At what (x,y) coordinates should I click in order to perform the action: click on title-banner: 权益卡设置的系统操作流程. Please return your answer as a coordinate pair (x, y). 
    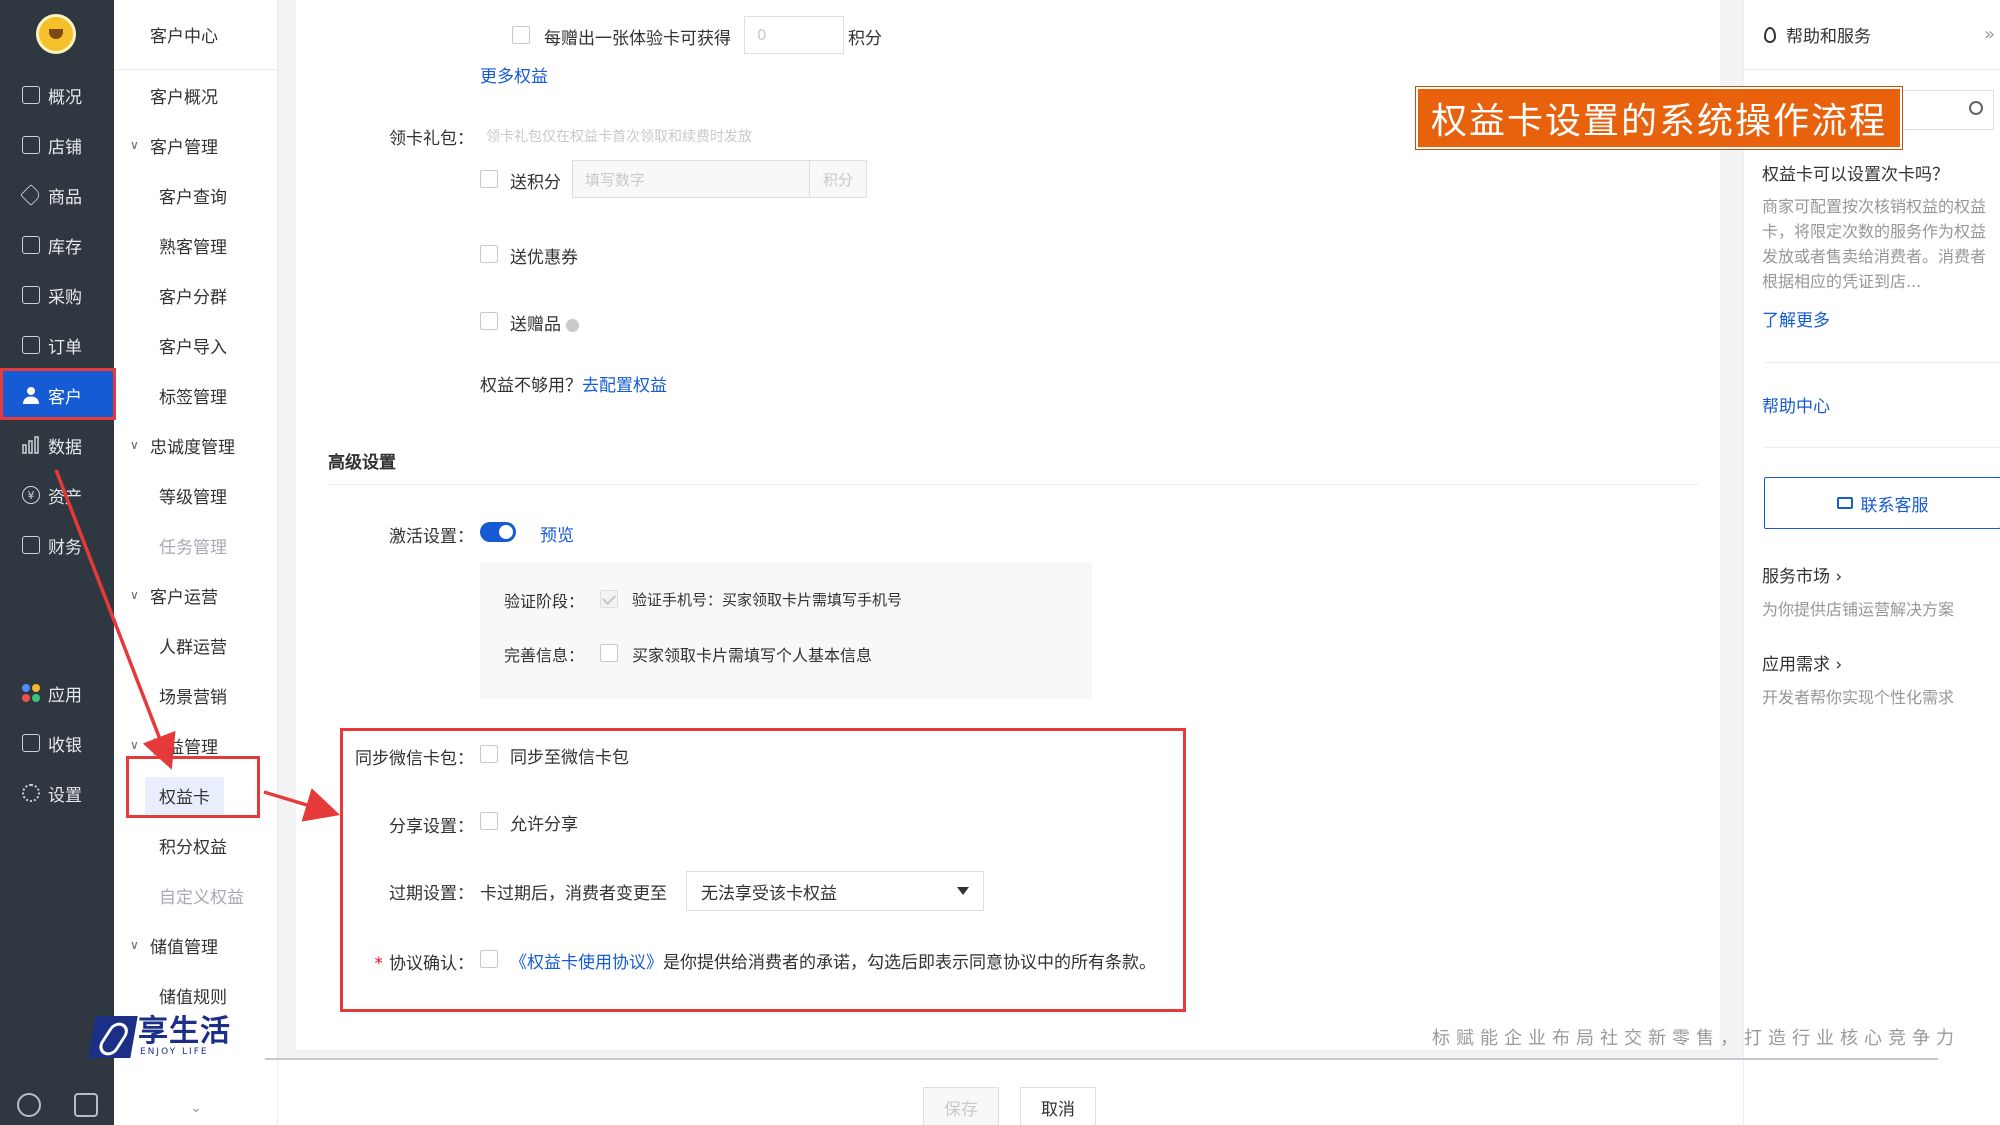
    Looking at the image, I should click on (1659, 118).